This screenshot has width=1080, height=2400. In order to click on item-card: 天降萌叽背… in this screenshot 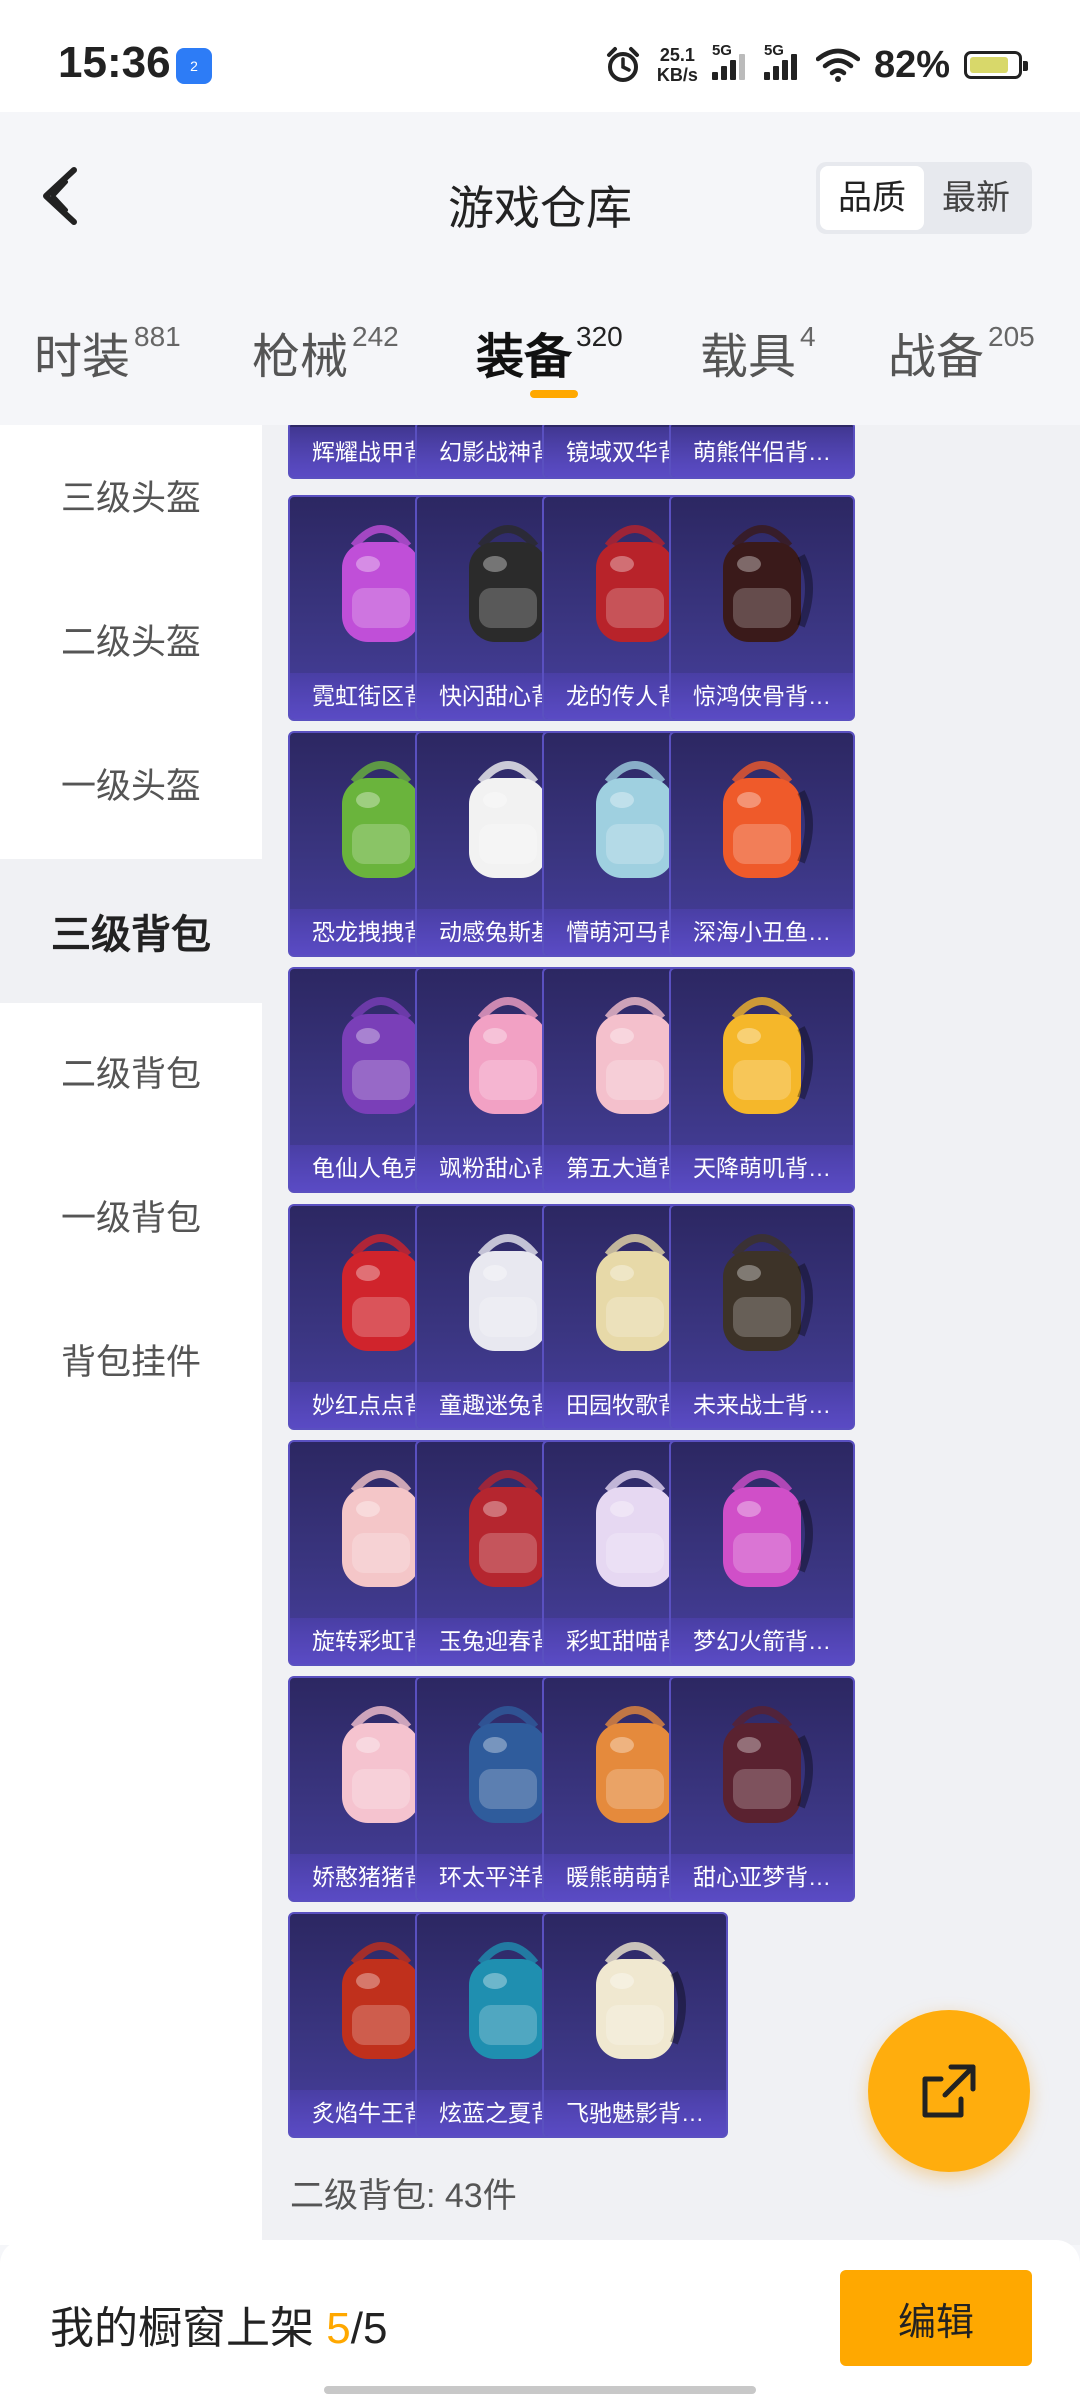, I will do `click(762, 1080)`.